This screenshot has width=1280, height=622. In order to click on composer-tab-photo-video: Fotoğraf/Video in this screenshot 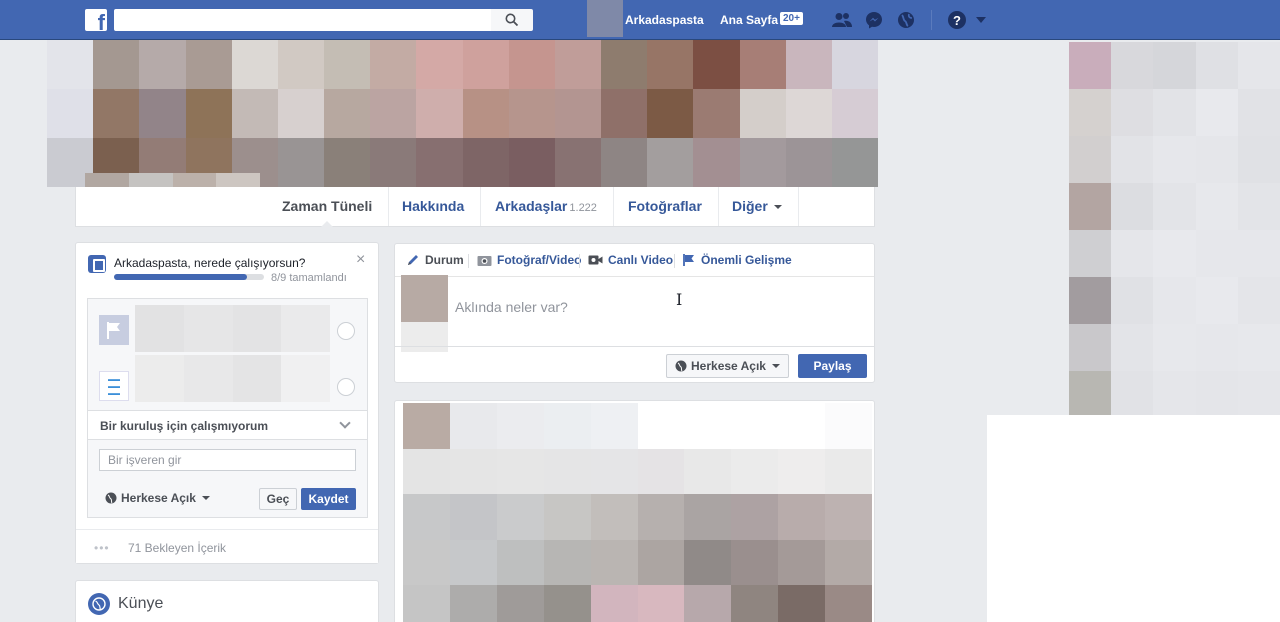, I will do `click(529, 260)`.